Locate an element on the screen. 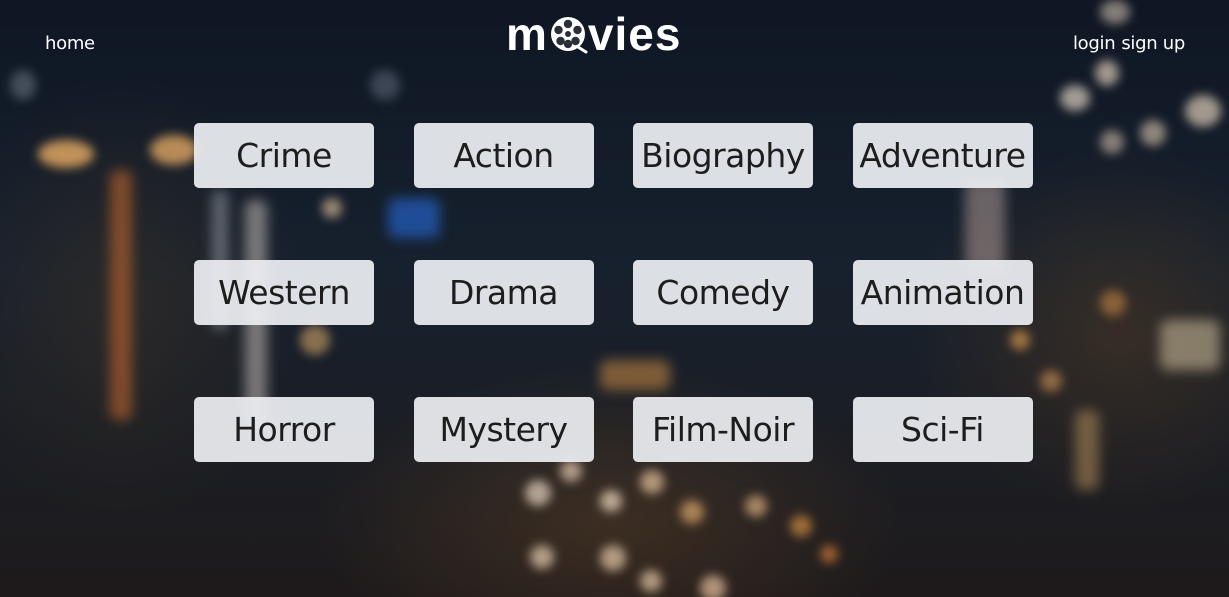  genre-button-crime: Crime is located at coordinates (284, 155).